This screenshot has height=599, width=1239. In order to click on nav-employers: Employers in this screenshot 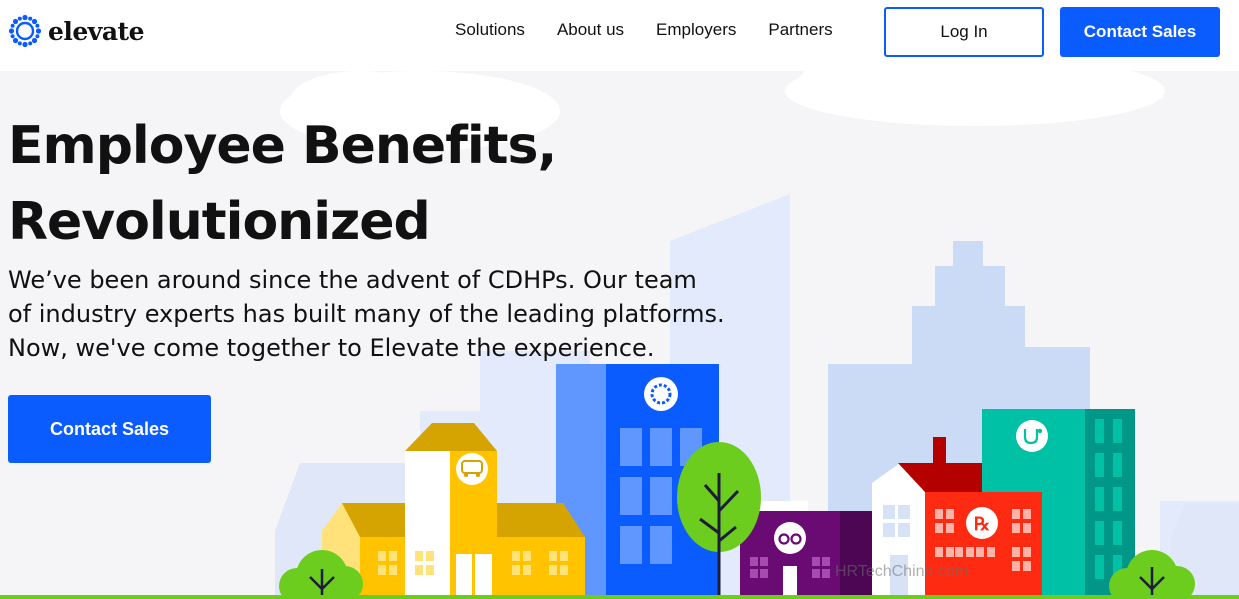, I will do `click(696, 30)`.